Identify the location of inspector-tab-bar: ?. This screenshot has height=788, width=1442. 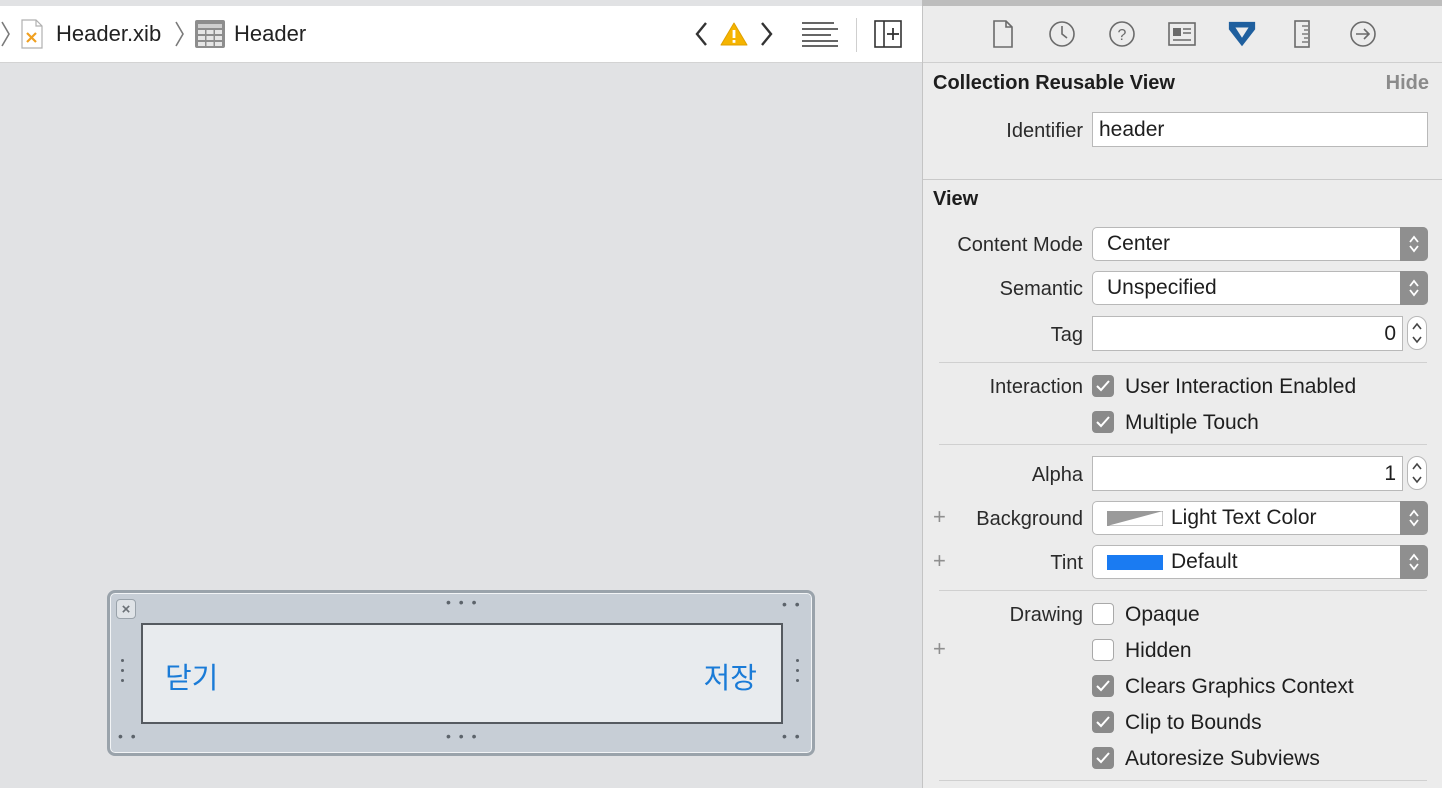
(1182, 34).